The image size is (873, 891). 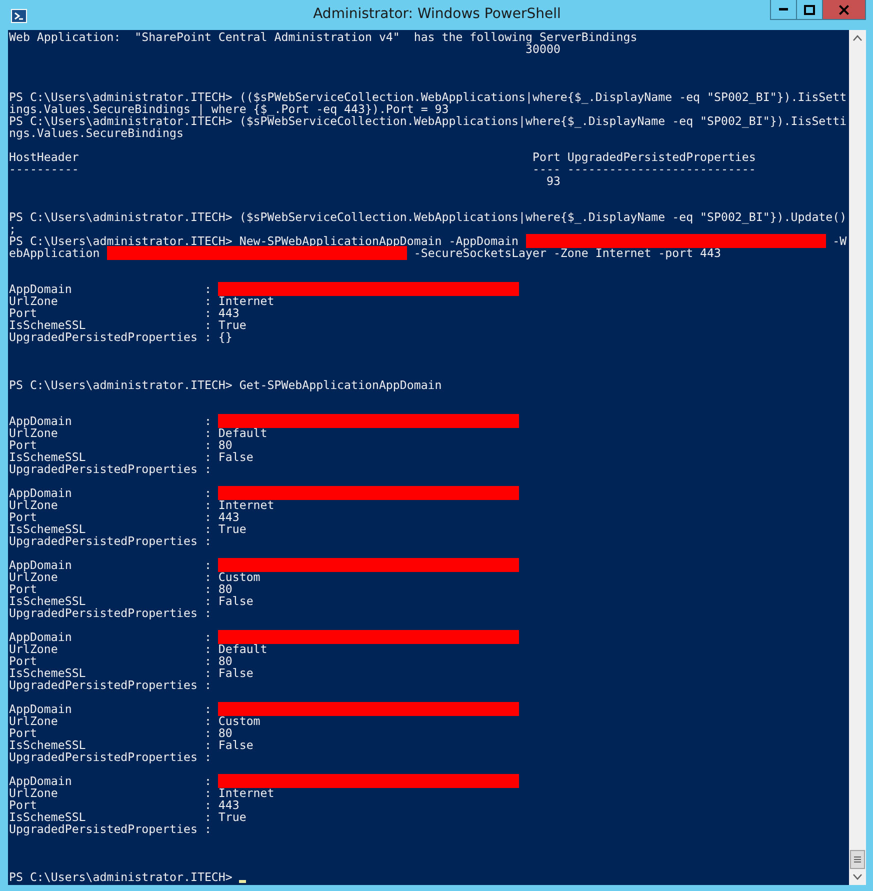 What do you see at coordinates (120, 337) in the screenshot?
I see `console-line: UpgradedPersistedProperties : {}` at bounding box center [120, 337].